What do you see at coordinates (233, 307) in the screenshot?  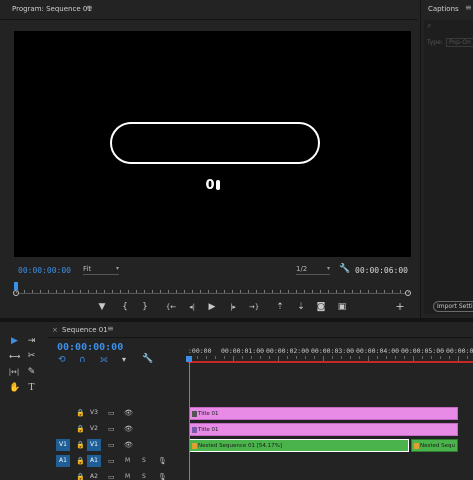 I see `step-forward-button: |▸` at bounding box center [233, 307].